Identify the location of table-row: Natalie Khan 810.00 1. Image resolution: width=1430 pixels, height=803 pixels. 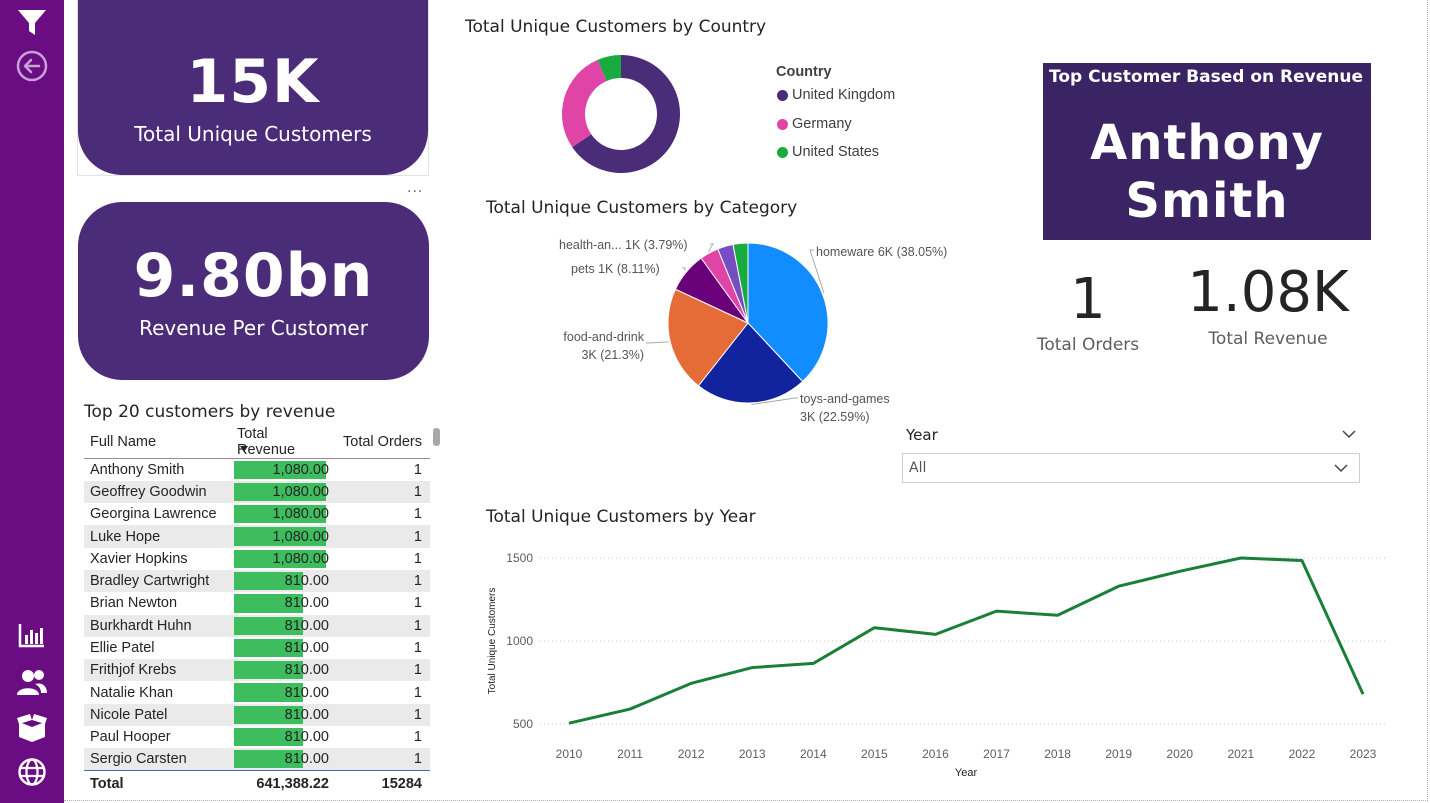
(257, 692).